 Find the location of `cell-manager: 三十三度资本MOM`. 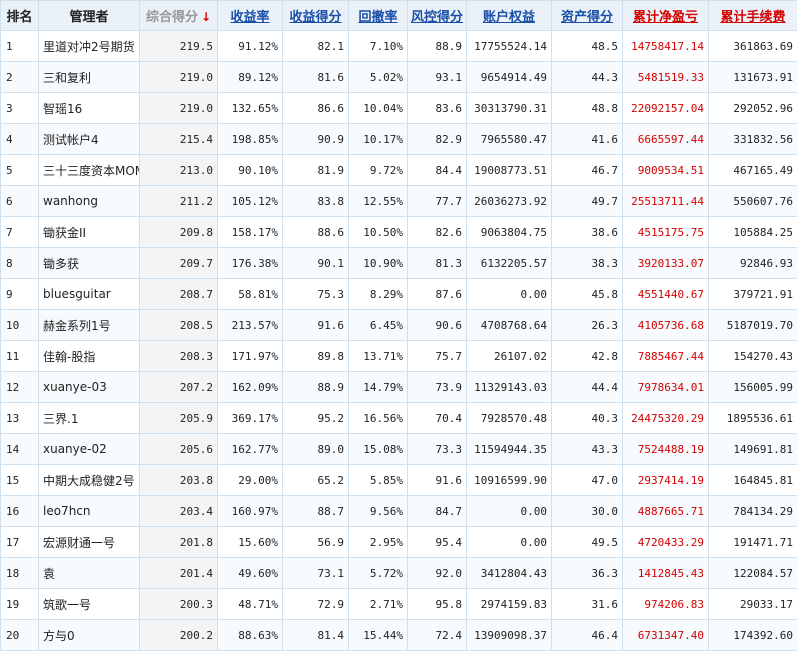

cell-manager: 三十三度资本MOM is located at coordinates (89, 170).